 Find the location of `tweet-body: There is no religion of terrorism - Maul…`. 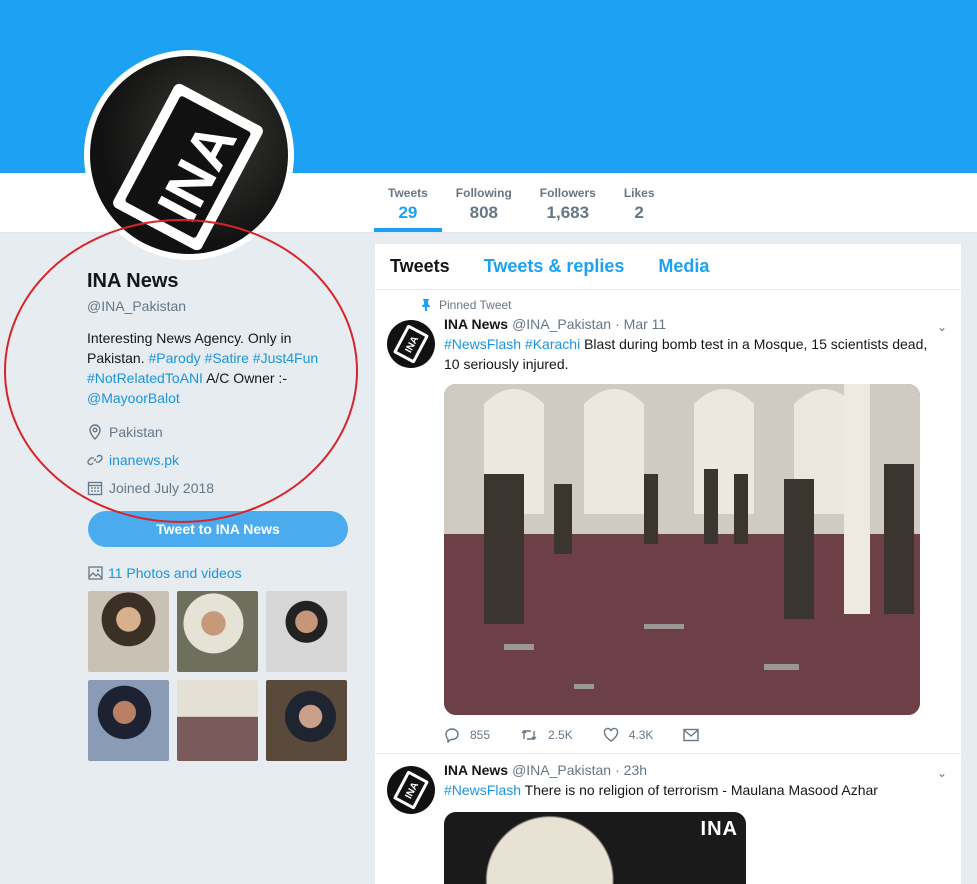

tweet-body: There is no religion of terrorism - Maul… is located at coordinates (701, 790).